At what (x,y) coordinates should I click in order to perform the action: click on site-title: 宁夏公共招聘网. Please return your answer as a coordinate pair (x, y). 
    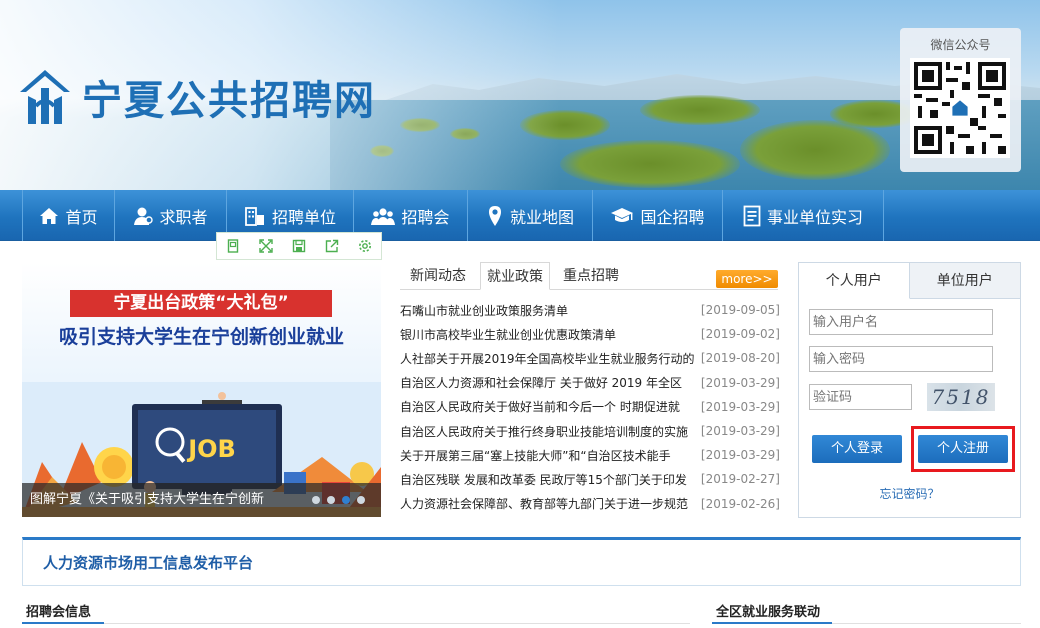
    Looking at the image, I should click on (229, 100).